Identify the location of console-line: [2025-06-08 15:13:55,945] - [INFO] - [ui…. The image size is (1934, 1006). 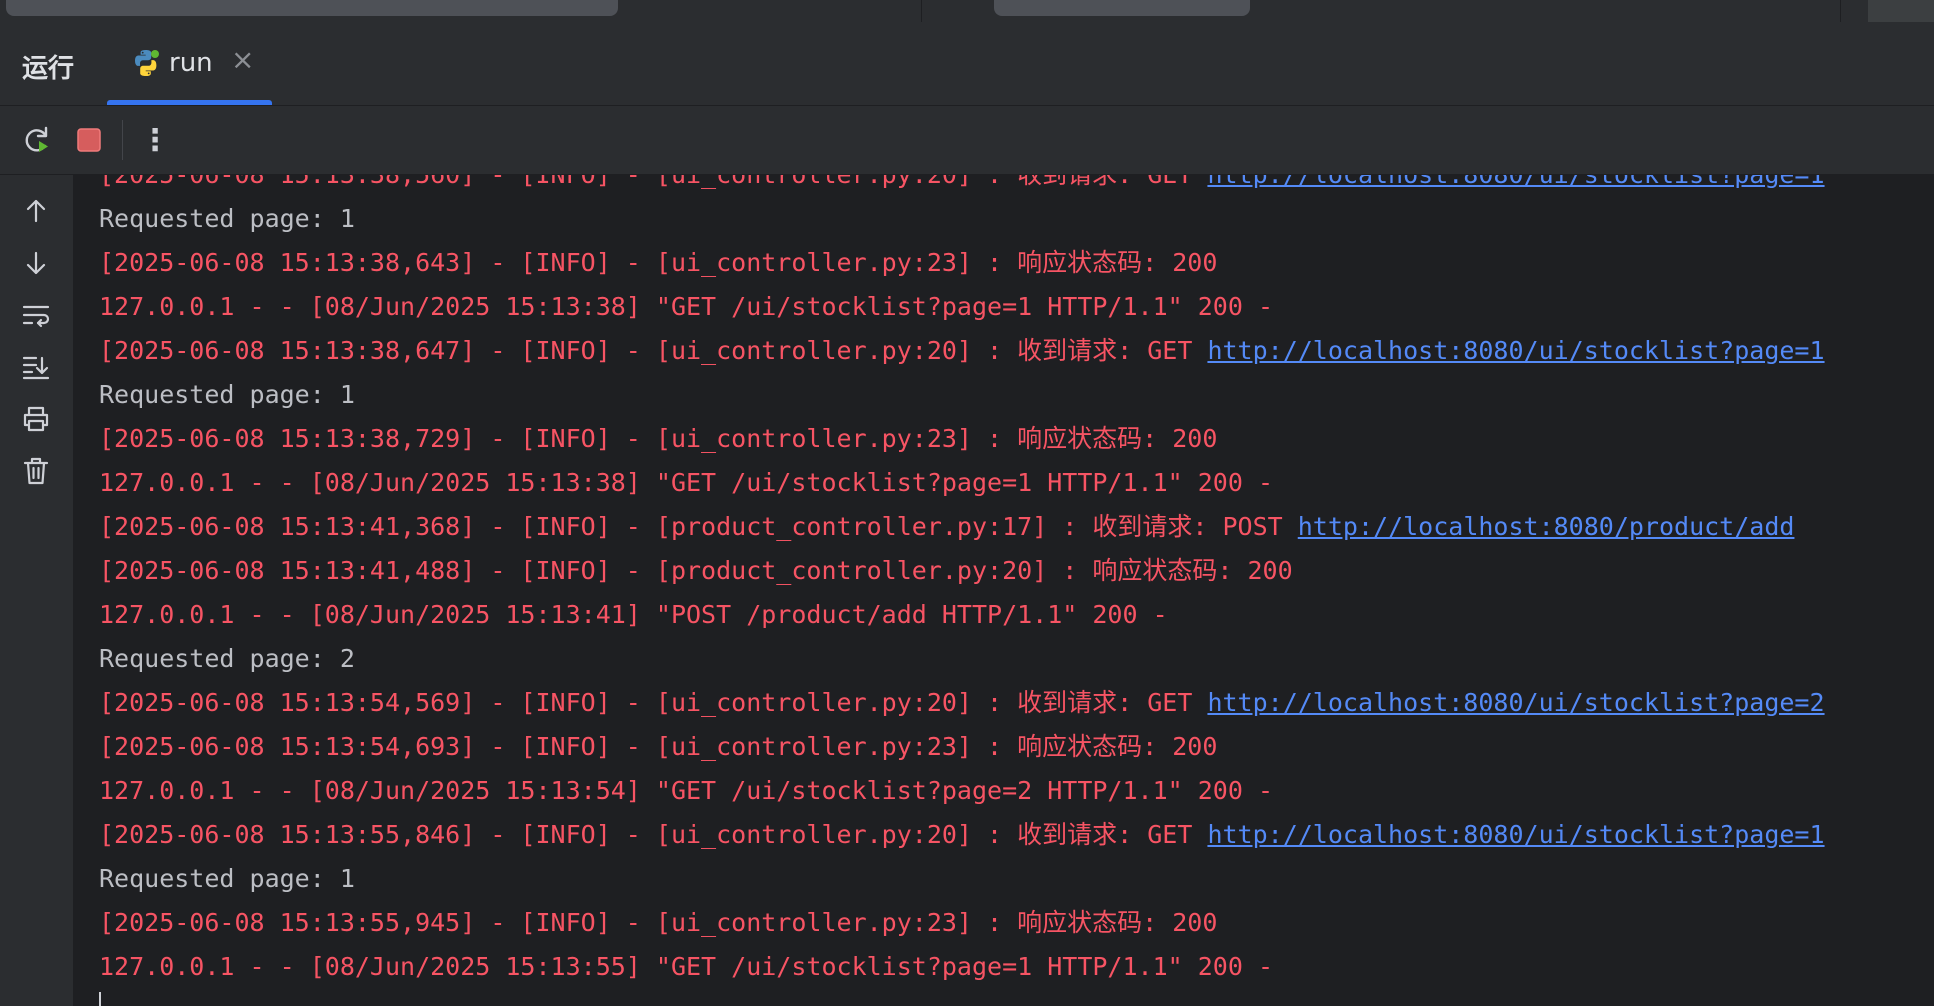
(658, 923).